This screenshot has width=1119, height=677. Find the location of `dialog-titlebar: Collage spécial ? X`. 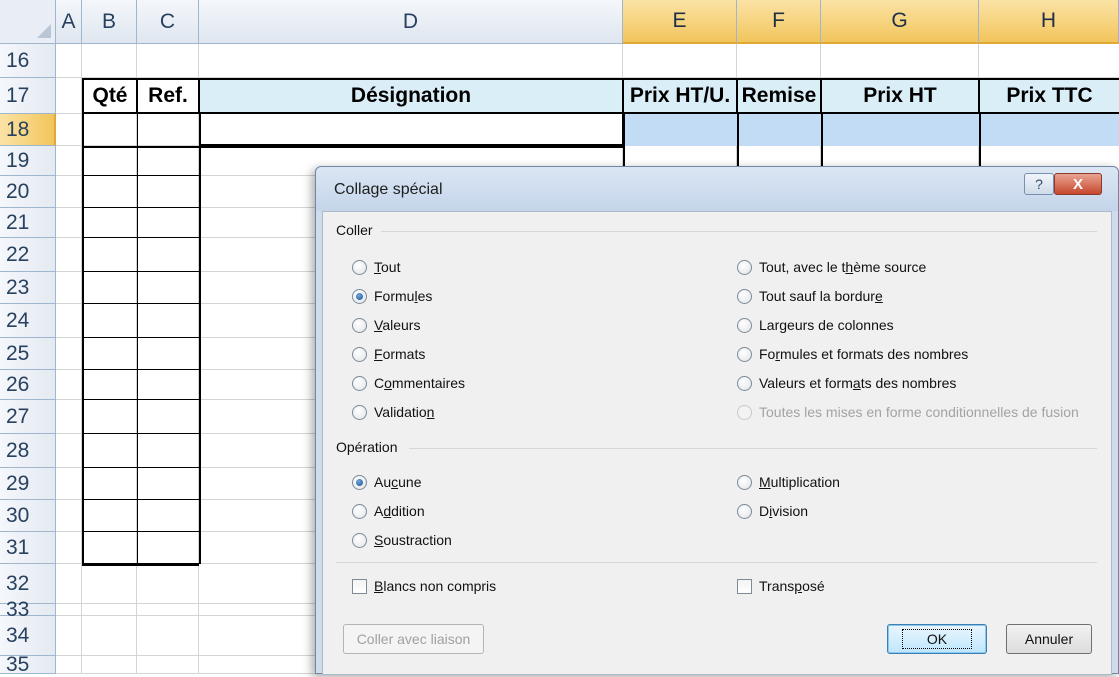

dialog-titlebar: Collage spécial ? X is located at coordinates (717, 189).